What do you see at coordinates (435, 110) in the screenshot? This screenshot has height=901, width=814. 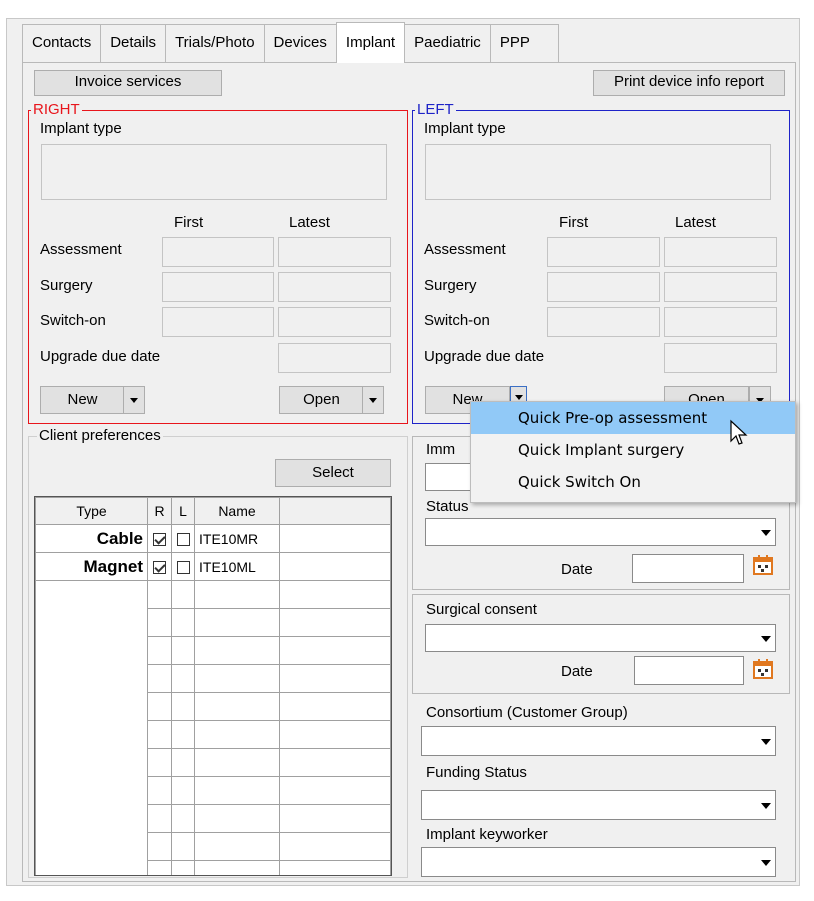 I see `left-legend: LEFT` at bounding box center [435, 110].